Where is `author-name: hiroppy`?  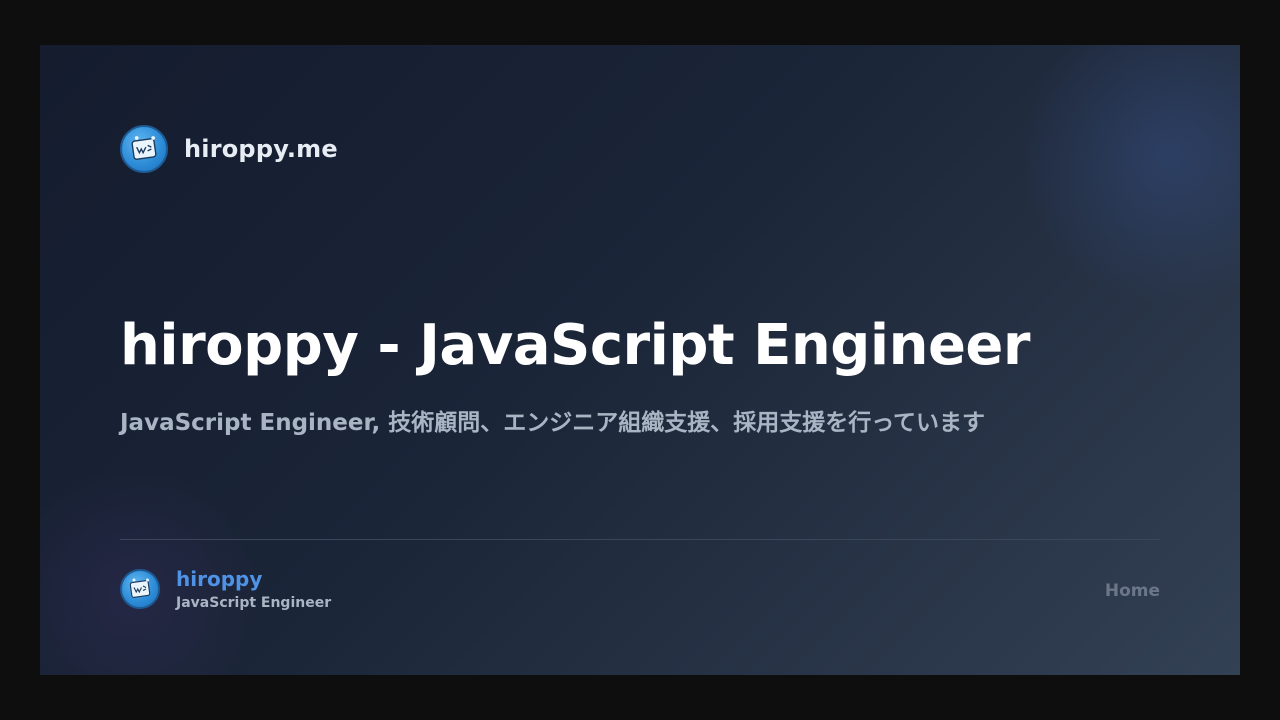 author-name: hiroppy is located at coordinates (253, 579).